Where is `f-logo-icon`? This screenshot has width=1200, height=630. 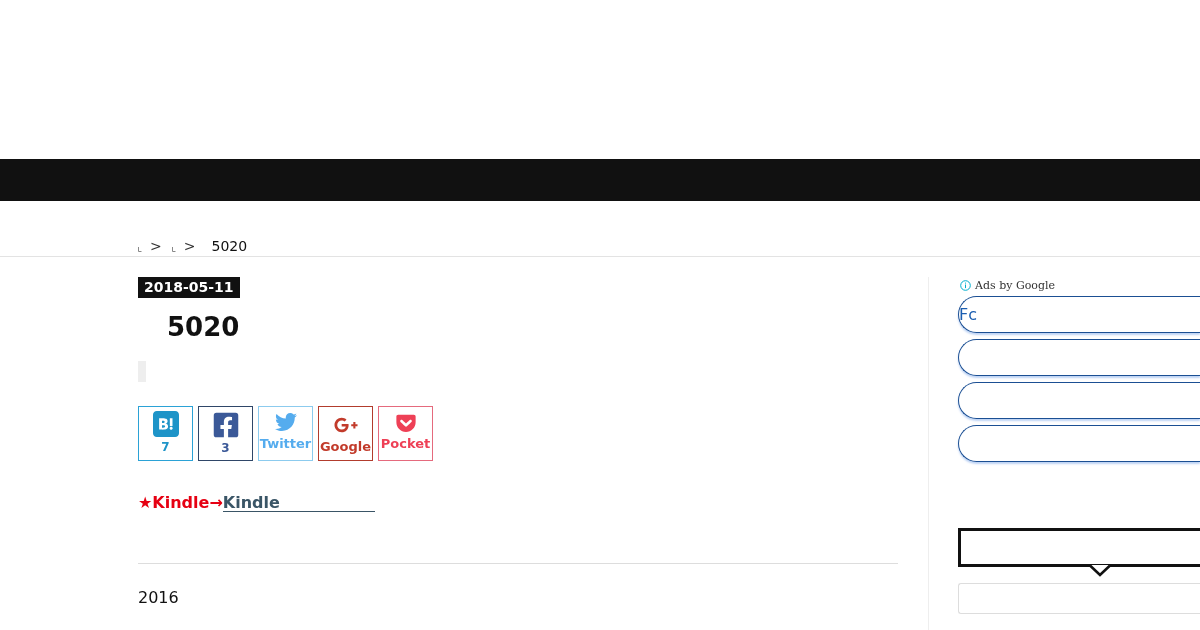 f-logo-icon is located at coordinates (225, 425).